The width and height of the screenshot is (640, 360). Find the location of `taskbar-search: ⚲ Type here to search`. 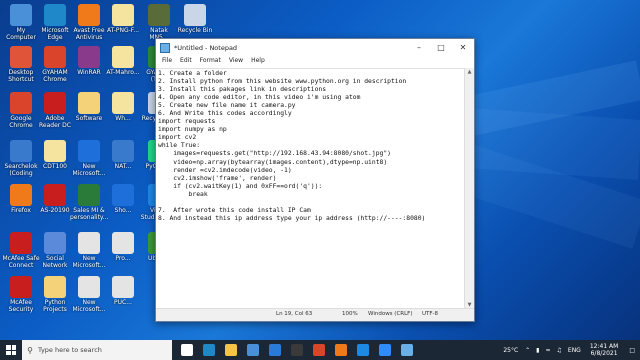

taskbar-search: ⚲ Type here to search is located at coordinates (97, 350).